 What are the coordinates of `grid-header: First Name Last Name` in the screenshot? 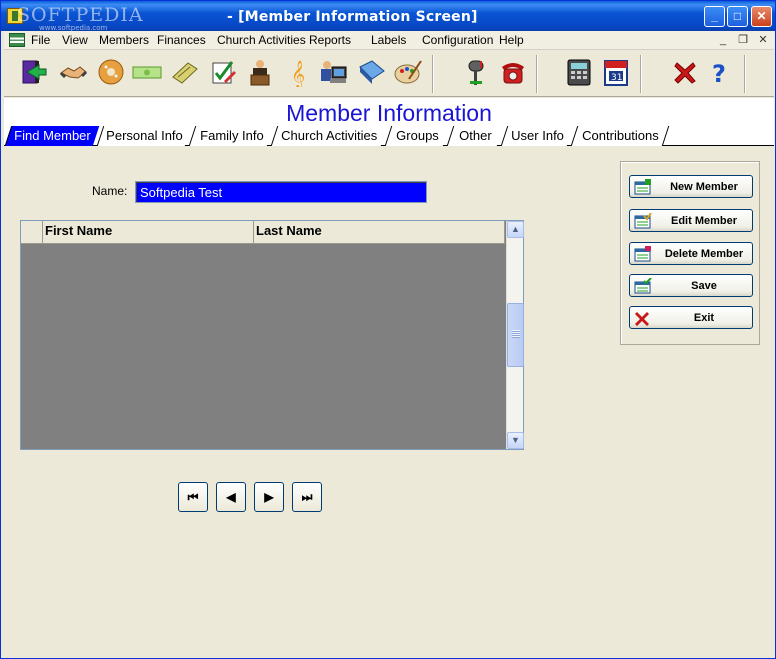 It's located at (263, 232).